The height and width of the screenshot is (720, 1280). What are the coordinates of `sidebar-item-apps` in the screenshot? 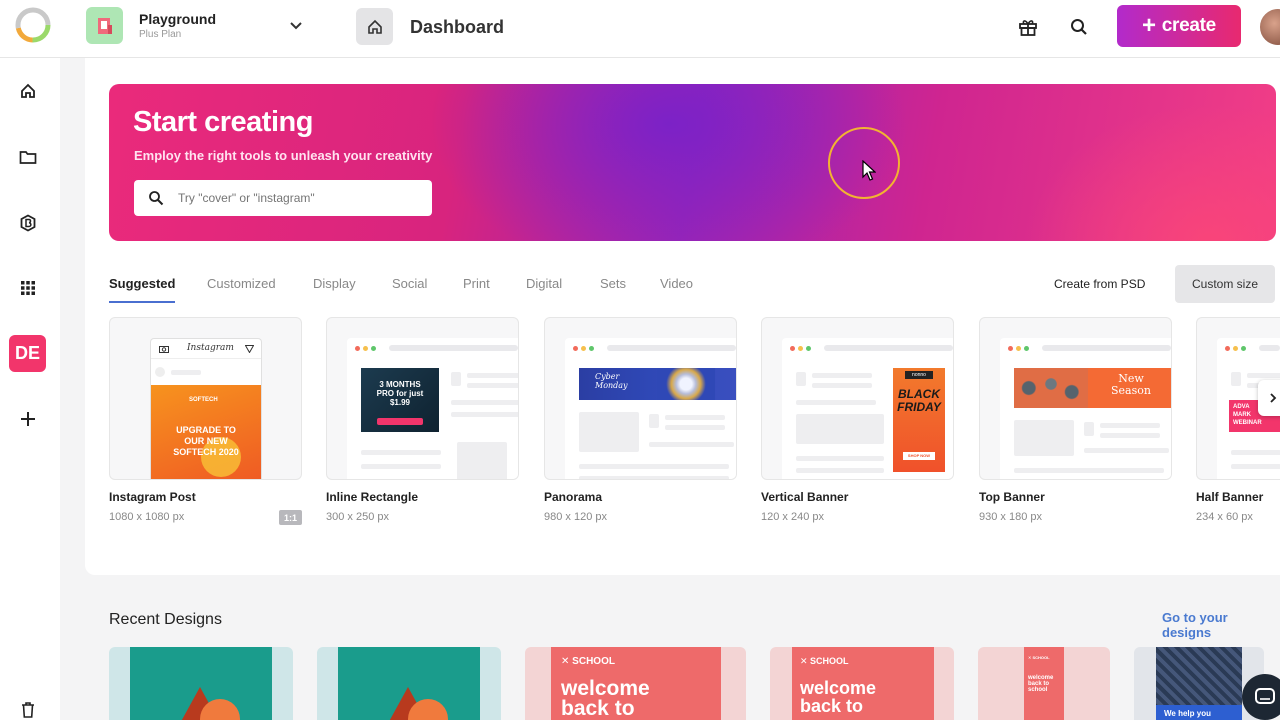 It's located at (28, 288).